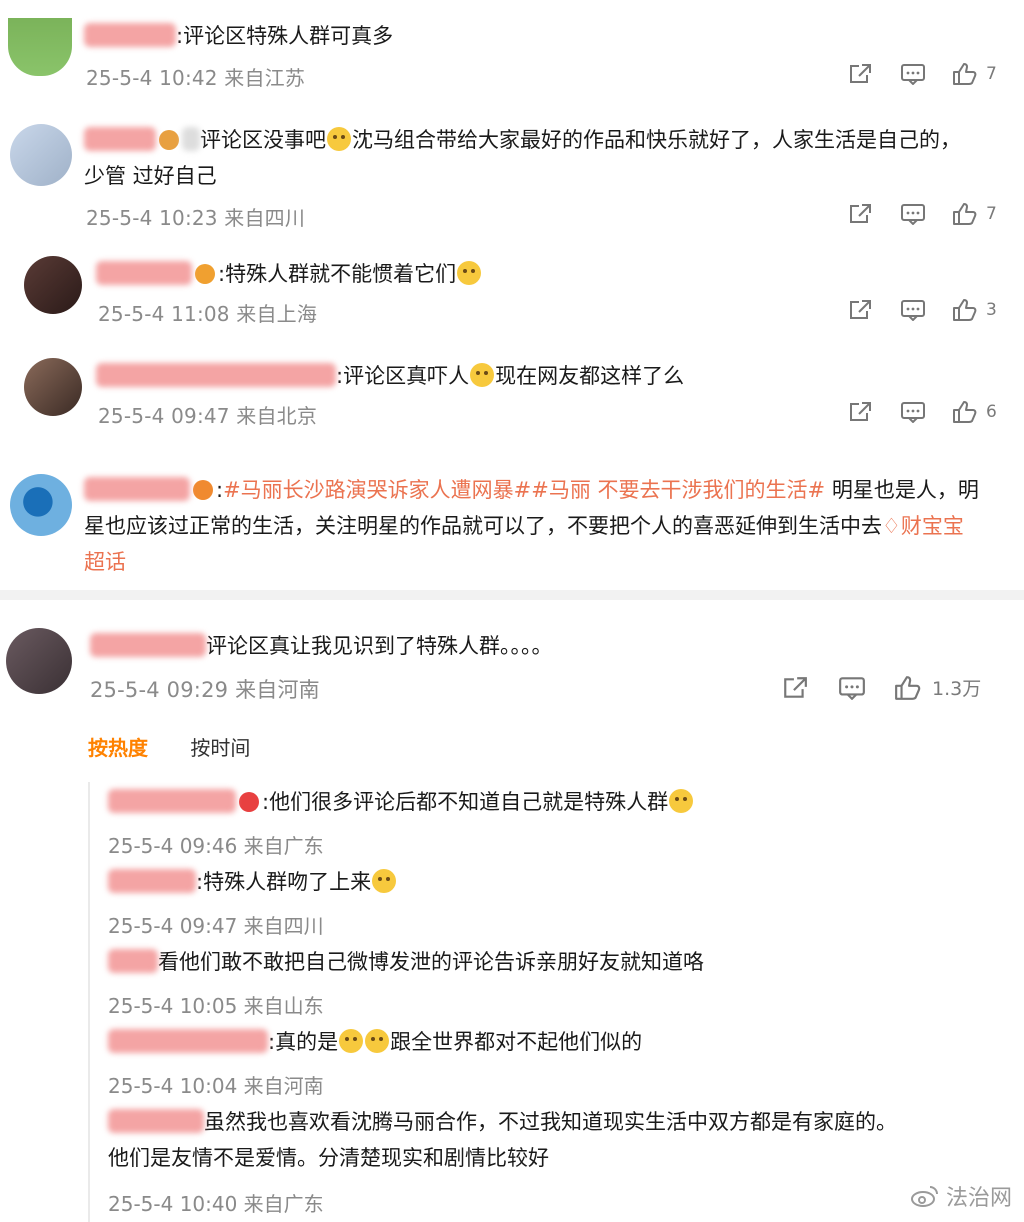  Describe the element at coordinates (169, 746) in the screenshot. I see `sort-tabs: 按热度 按时间` at that location.